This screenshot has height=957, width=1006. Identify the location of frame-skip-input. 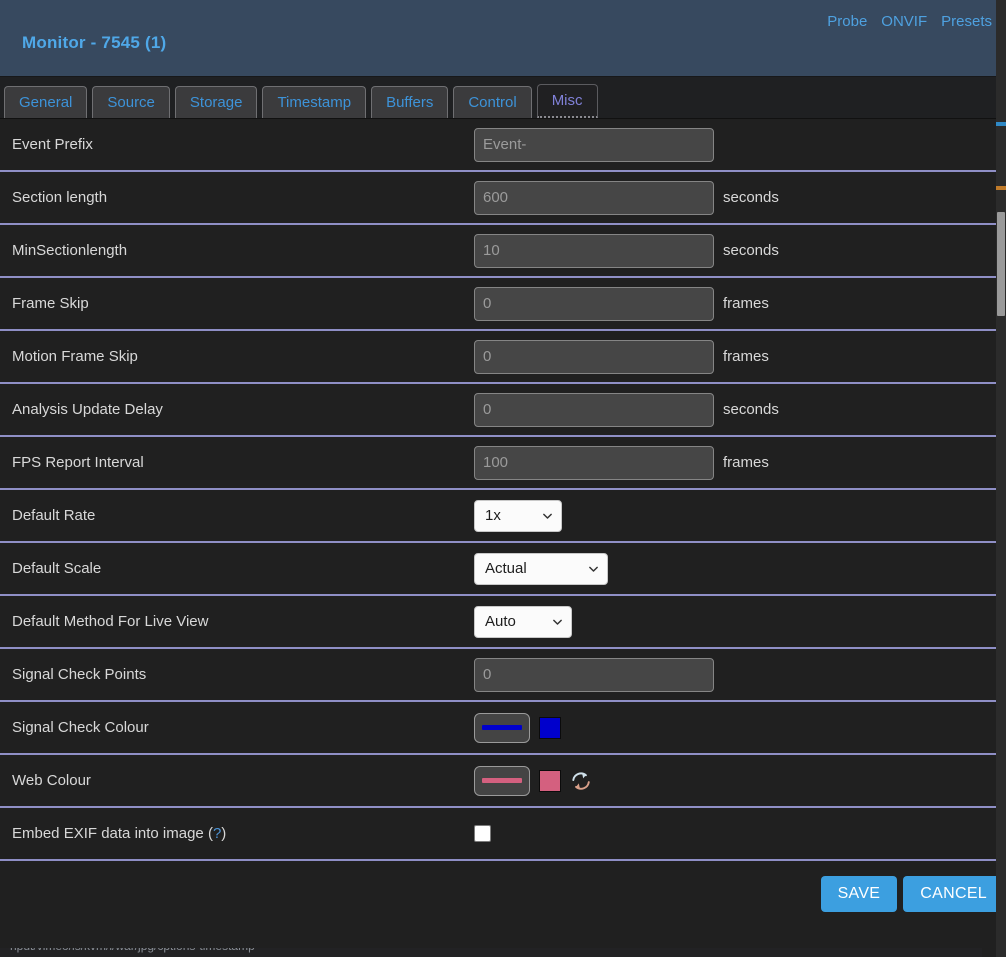
(594, 303).